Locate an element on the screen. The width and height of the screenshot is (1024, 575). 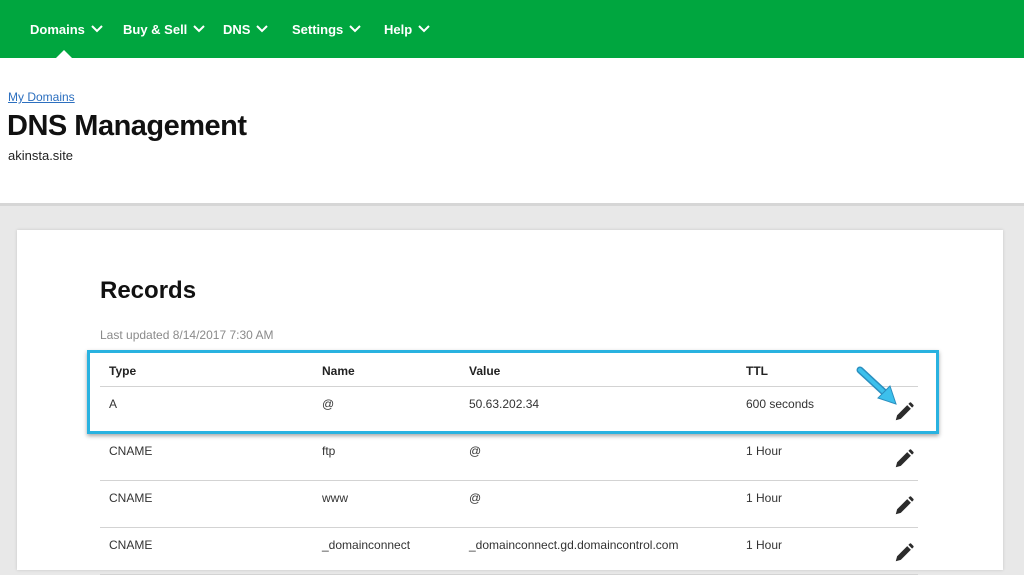
cell-name: www is located at coordinates (335, 498).